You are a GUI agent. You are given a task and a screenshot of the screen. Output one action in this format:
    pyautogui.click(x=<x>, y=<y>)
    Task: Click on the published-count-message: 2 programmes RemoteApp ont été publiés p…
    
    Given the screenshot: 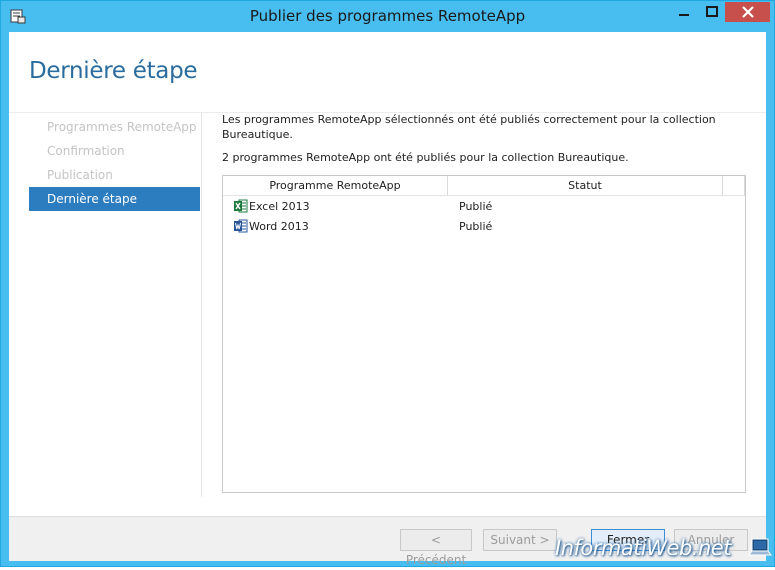 What is the action you would take?
    pyautogui.click(x=425, y=157)
    